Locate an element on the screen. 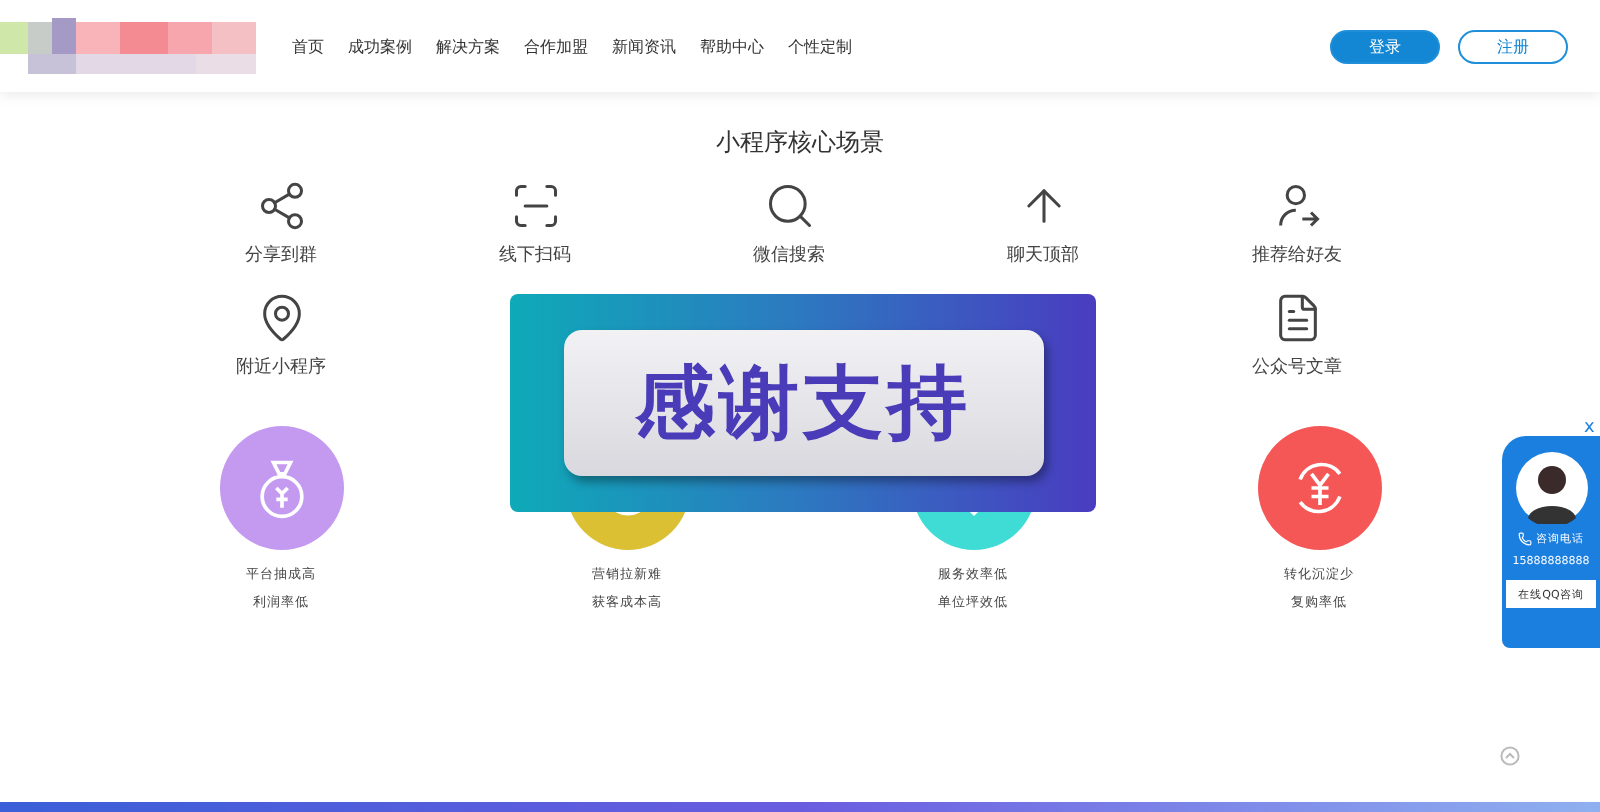  nav-link: 个性定制 is located at coordinates (820, 46).